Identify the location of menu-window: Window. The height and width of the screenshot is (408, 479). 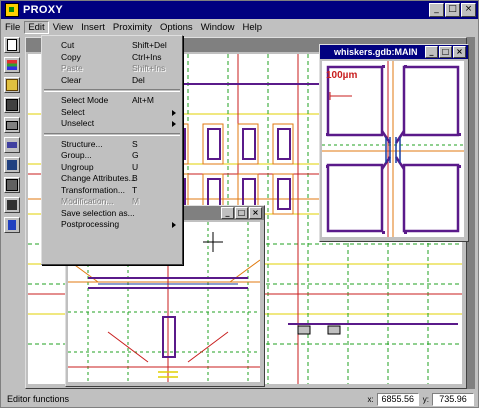
(218, 27).